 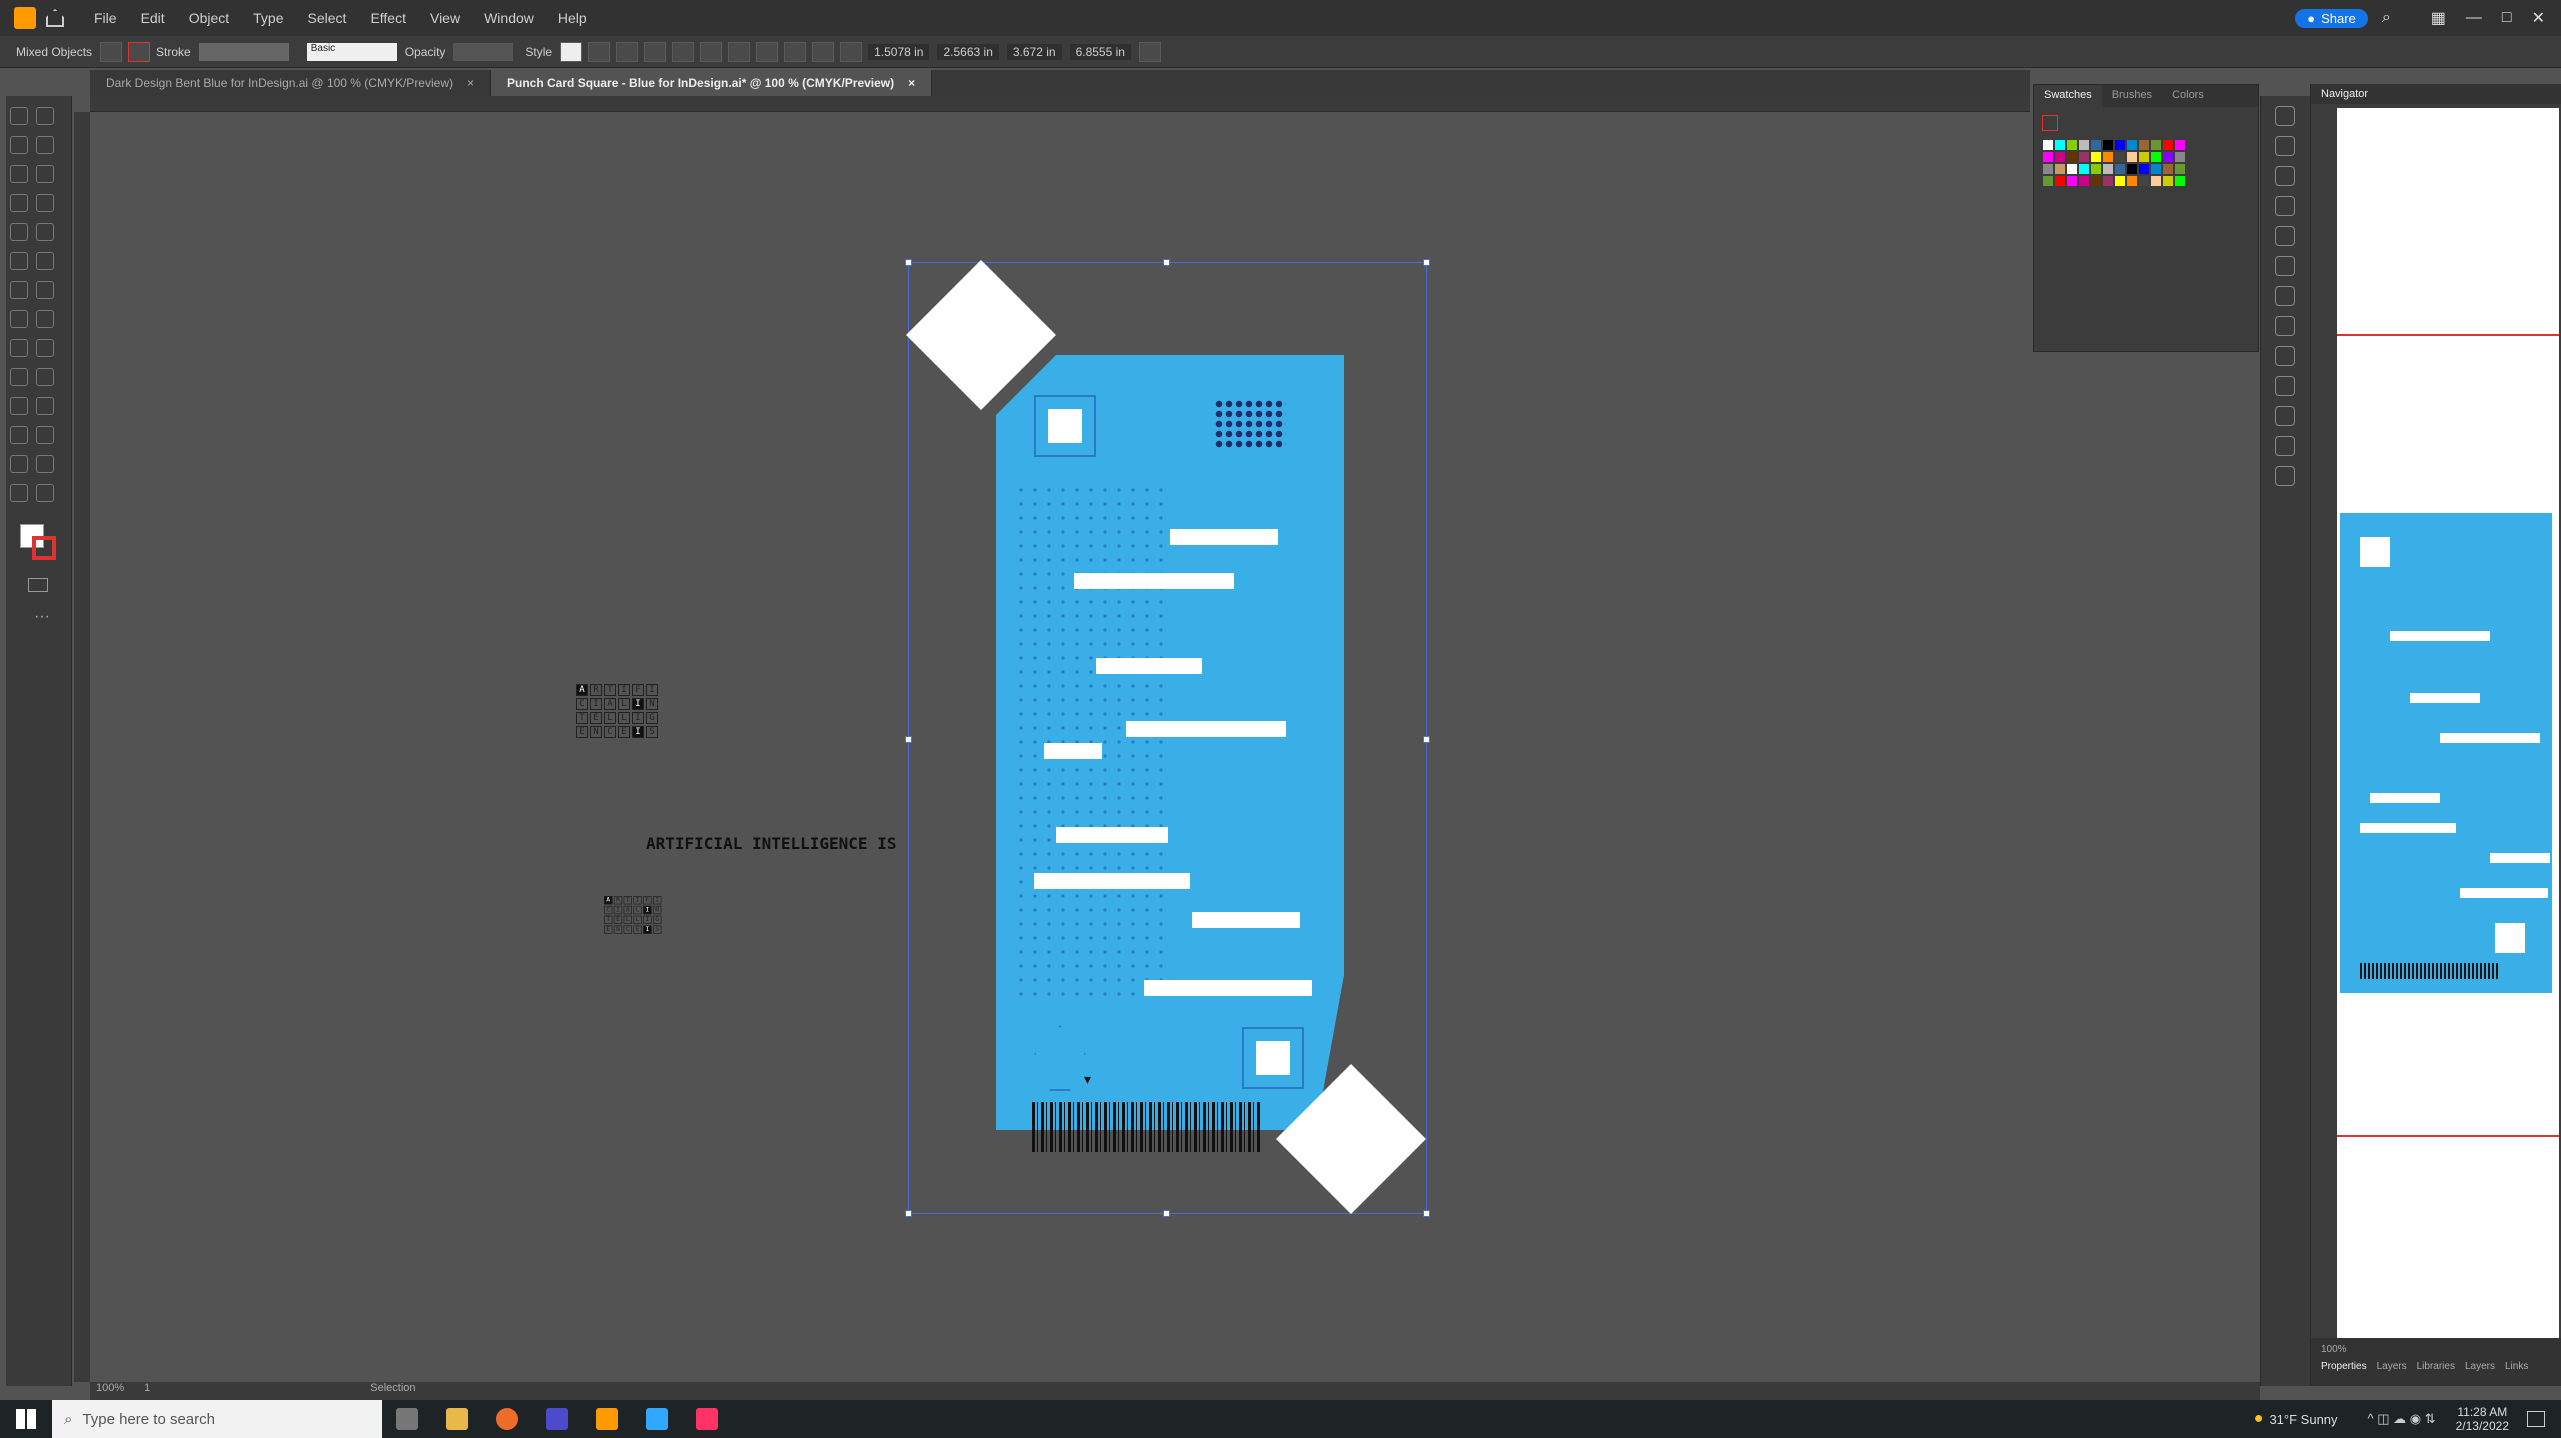 I want to click on rectangle-tool-icon, so click(x=19, y=232).